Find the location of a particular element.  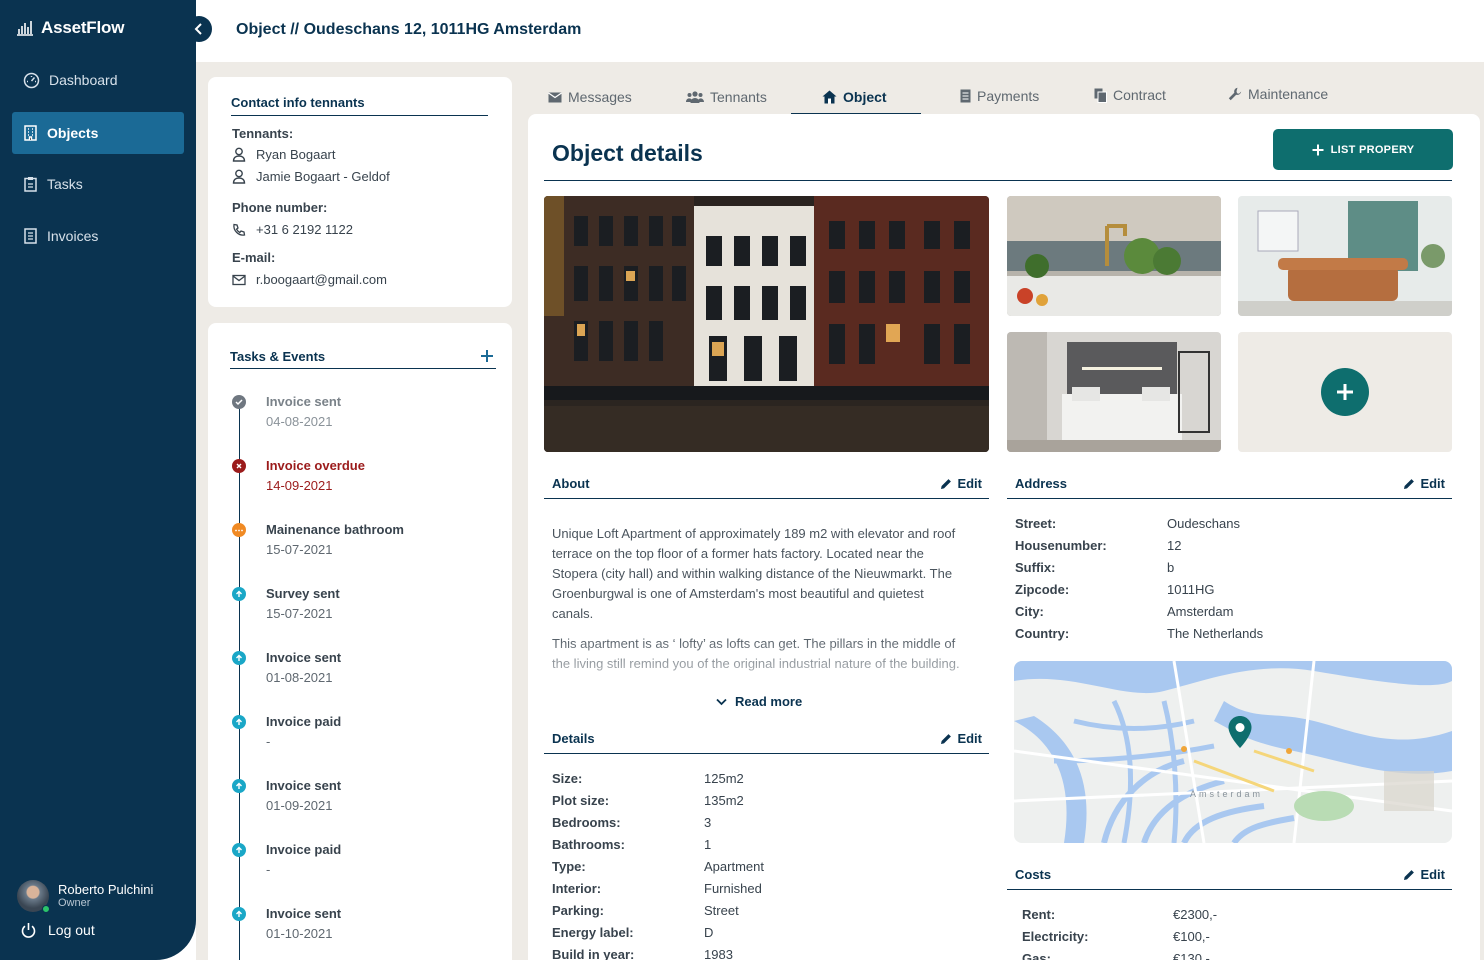

tab-payments: Payments is located at coordinates (999, 96).